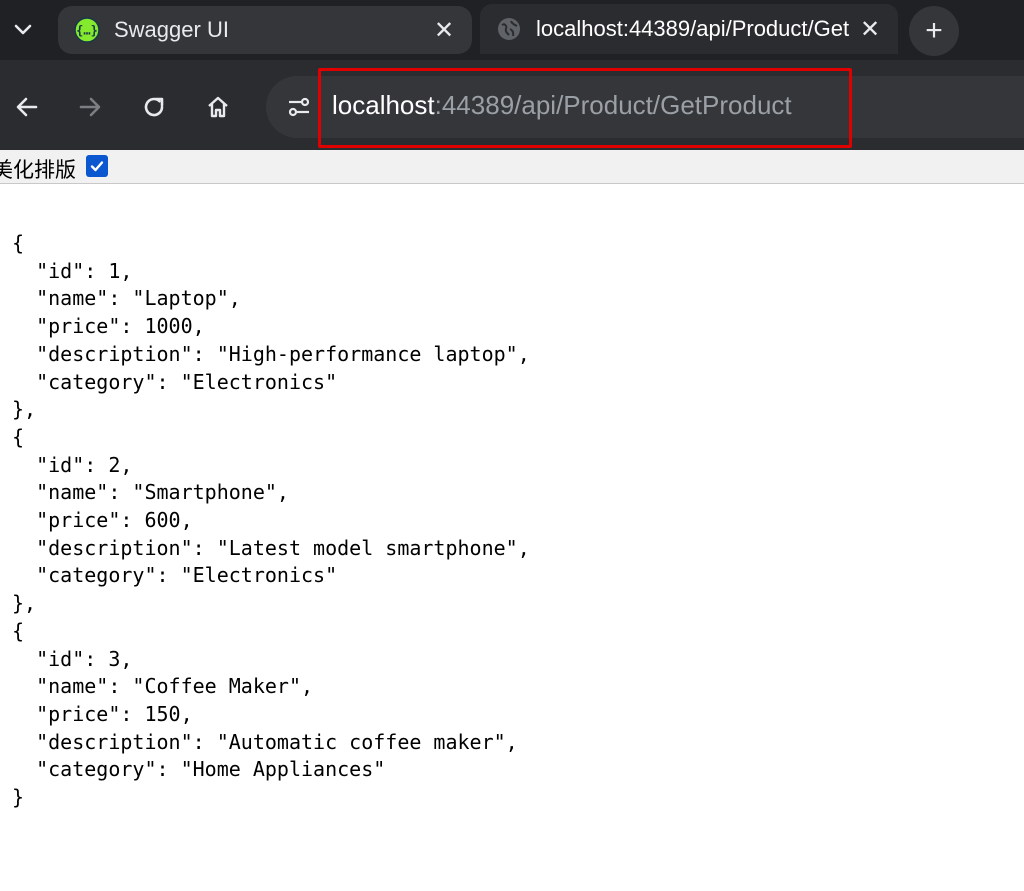 The width and height of the screenshot is (1024, 891). What do you see at coordinates (585, 108) in the screenshot?
I see `url-highlight-annotation` at bounding box center [585, 108].